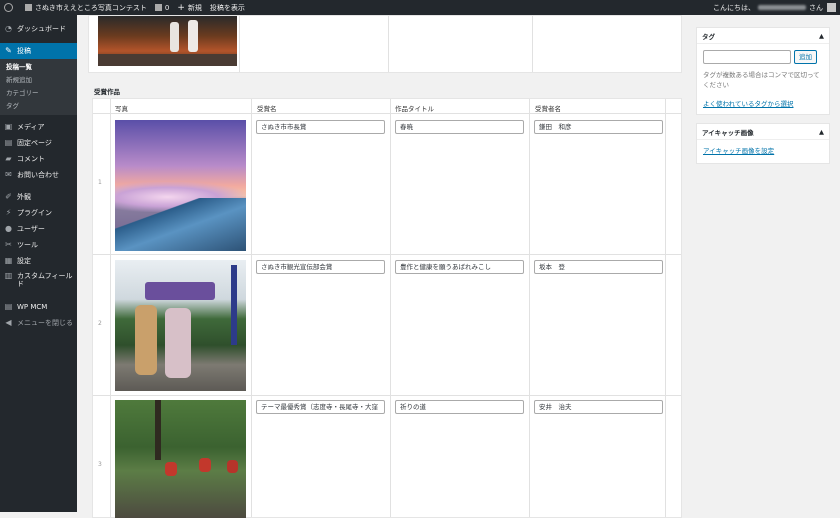  Describe the element at coordinates (227, 8) in the screenshot. I see `view-post-link: 投稿を表示` at that location.